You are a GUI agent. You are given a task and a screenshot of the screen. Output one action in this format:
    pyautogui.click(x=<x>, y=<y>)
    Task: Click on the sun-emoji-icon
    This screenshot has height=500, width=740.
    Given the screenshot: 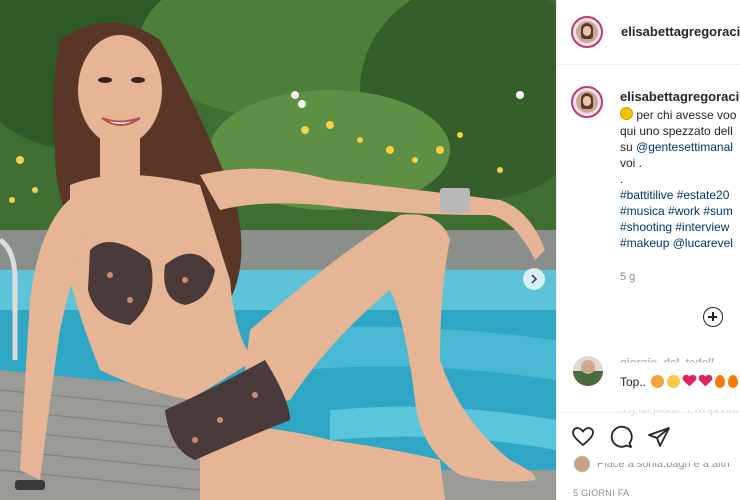 What is the action you would take?
    pyautogui.click(x=626, y=113)
    